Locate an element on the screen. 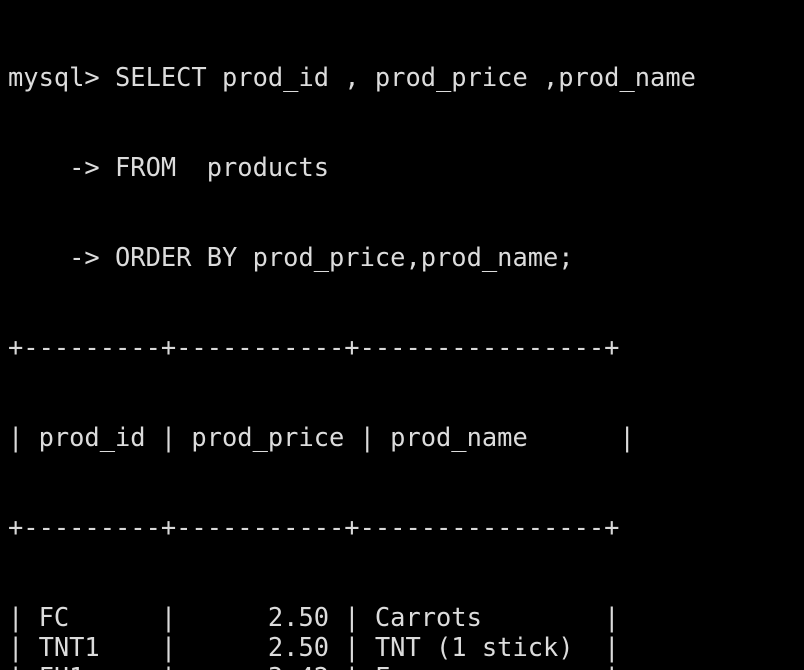 Image resolution: width=804 pixels, height=670 pixels. query-line-2: -> FROM products is located at coordinates (169, 167).